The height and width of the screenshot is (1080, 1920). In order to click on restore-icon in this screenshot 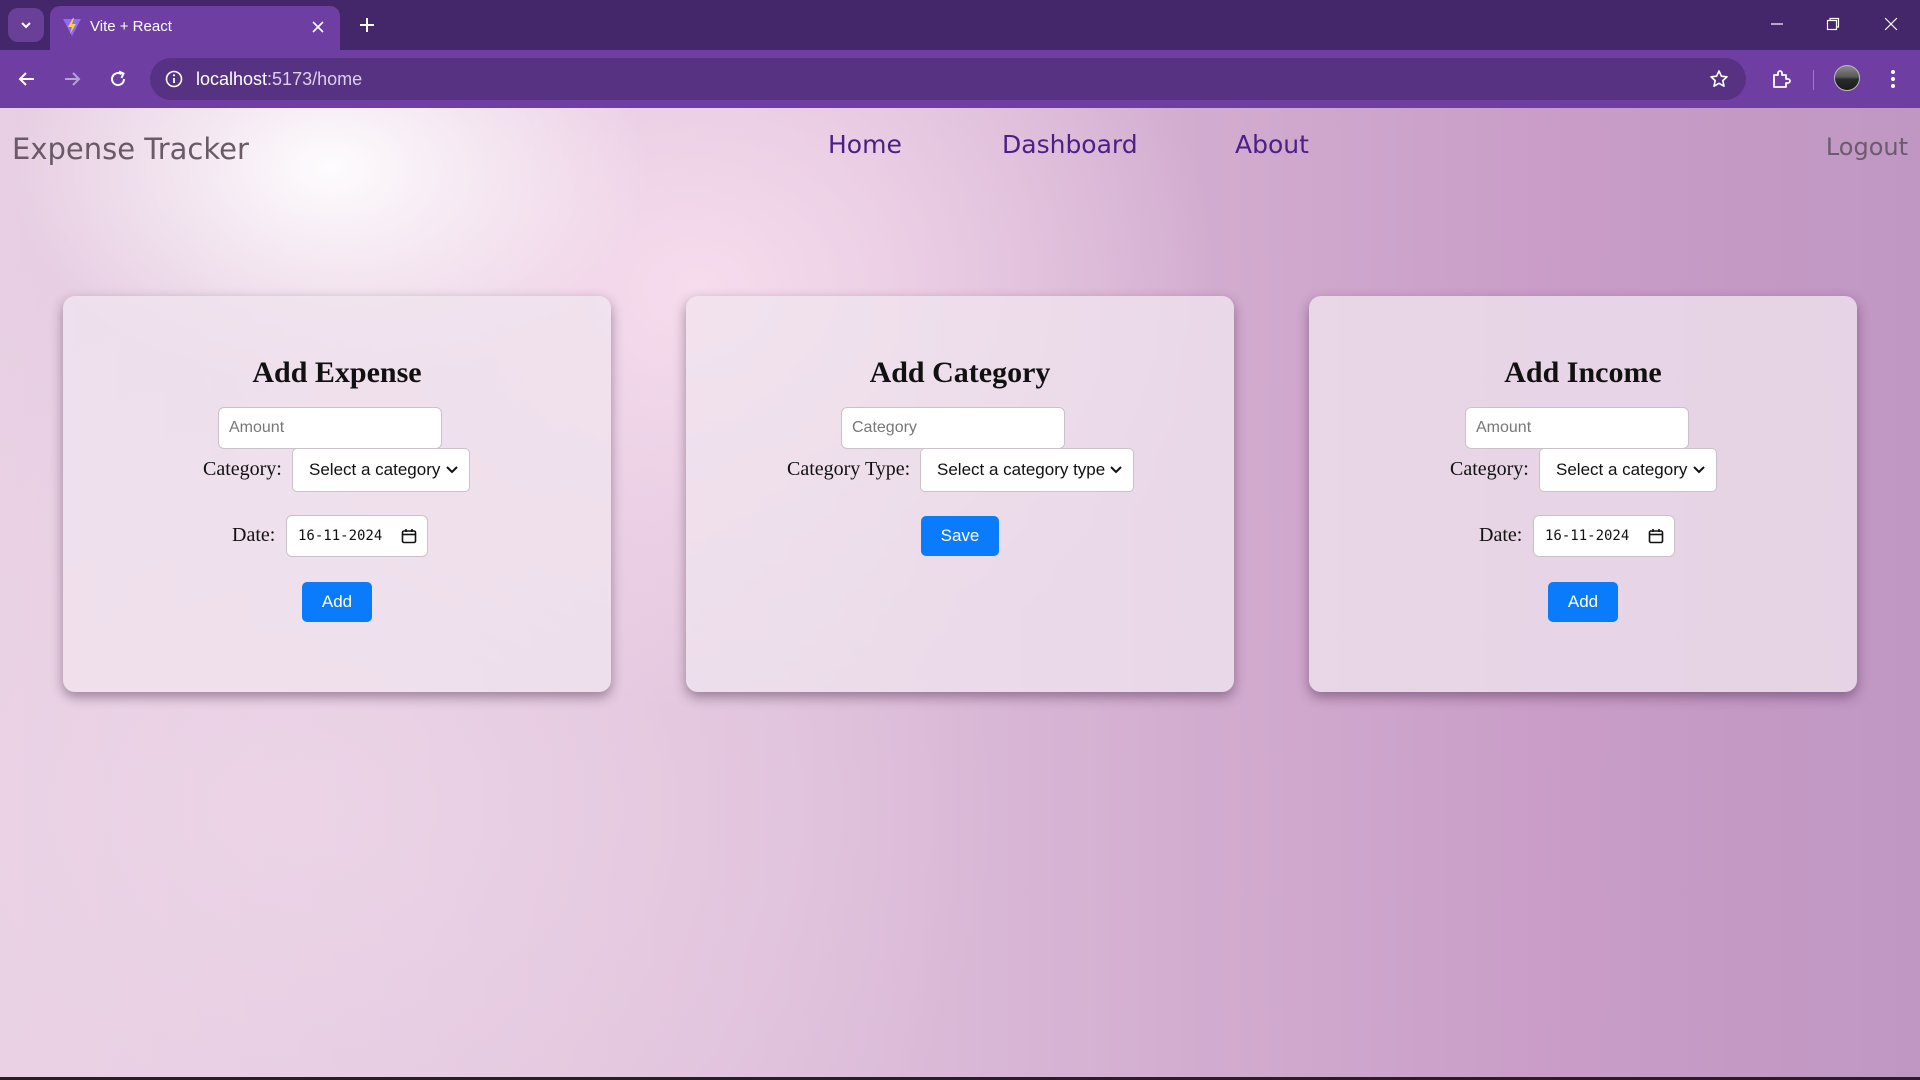, I will do `click(1833, 24)`.